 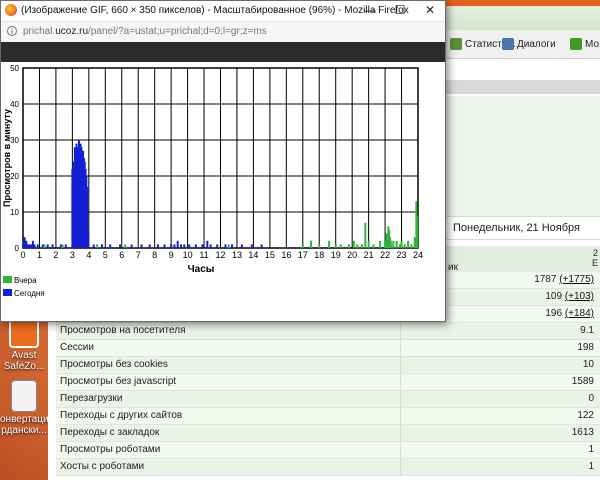 What do you see at coordinates (14, 104) in the screenshot?
I see `y-tick-label: 40` at bounding box center [14, 104].